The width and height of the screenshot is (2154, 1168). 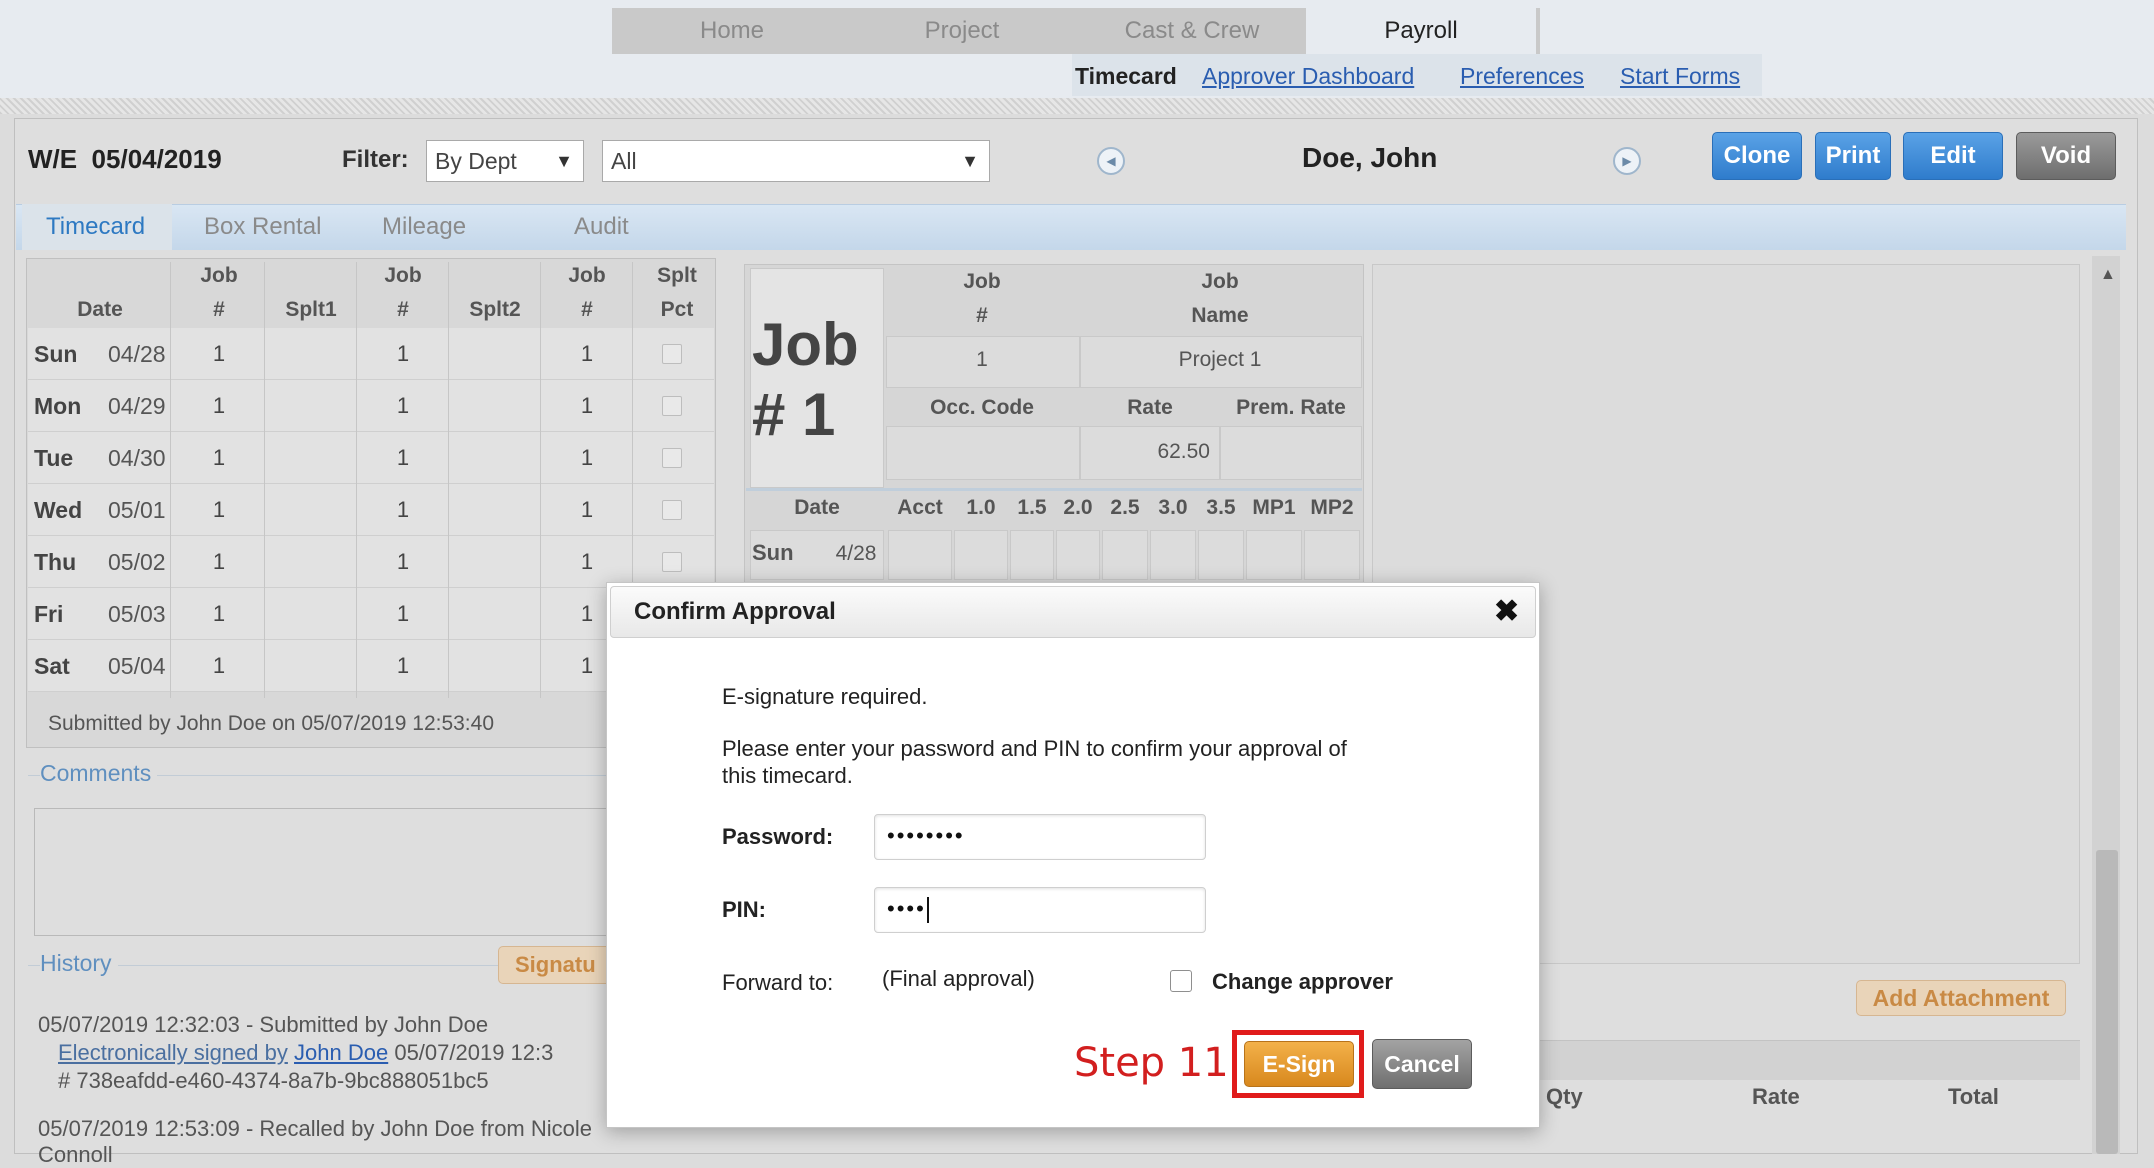 What do you see at coordinates (587, 405) in the screenshot?
I see `row-job3: 1` at bounding box center [587, 405].